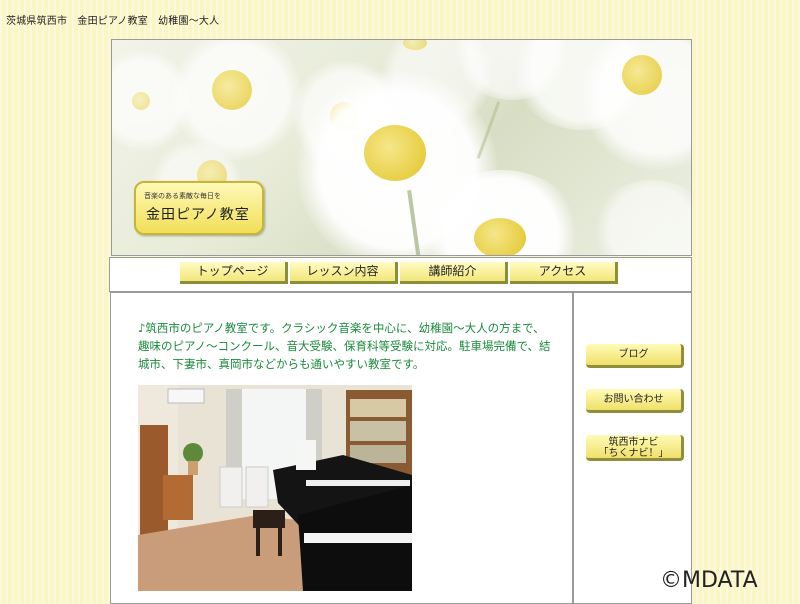 The image size is (800, 604). Describe the element at coordinates (709, 580) in the screenshot. I see `copyright-watermark: ©MDATA` at that location.